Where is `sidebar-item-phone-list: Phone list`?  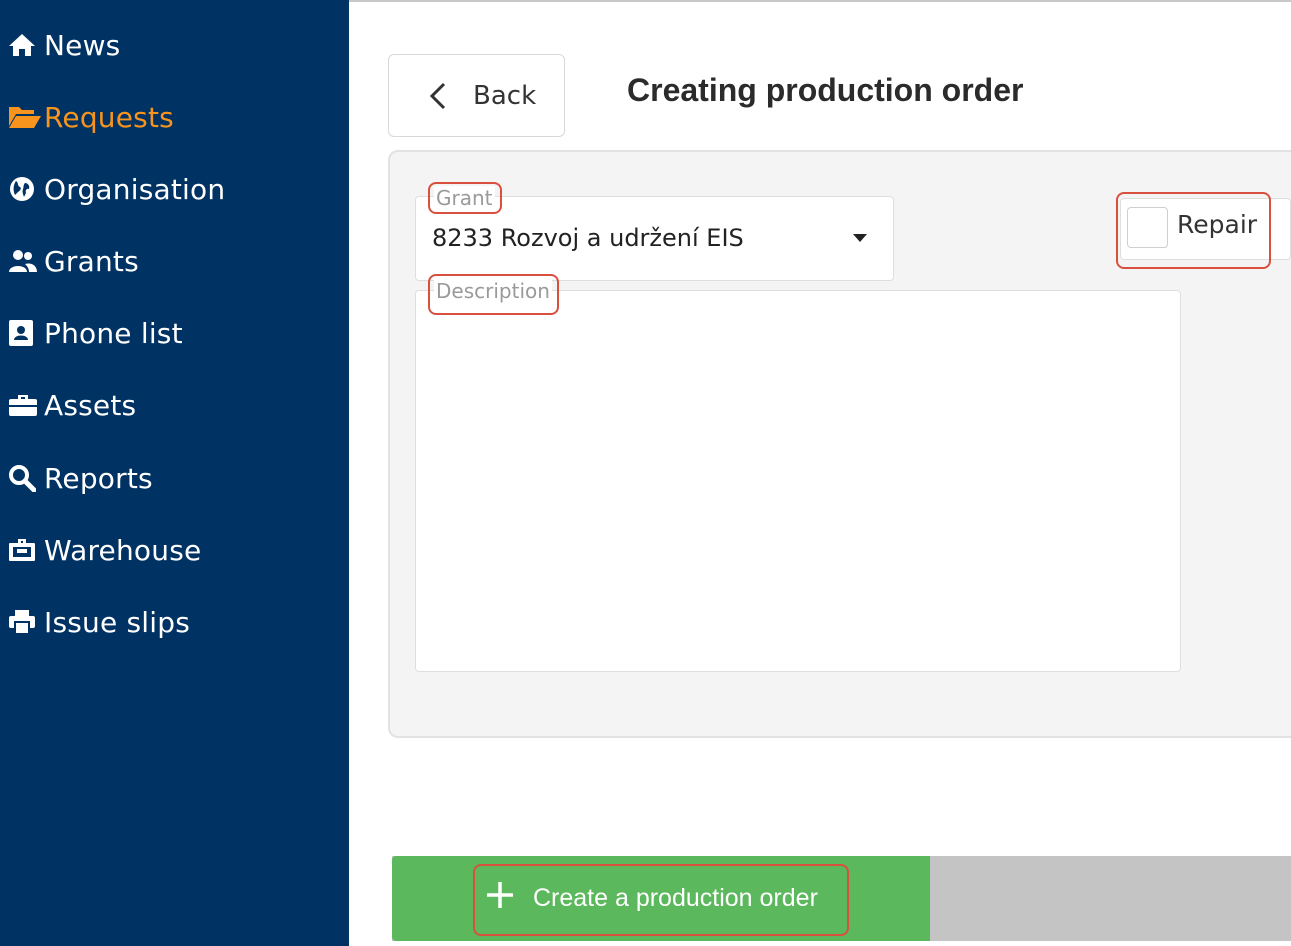
sidebar-item-phone-list: Phone list is located at coordinates (95, 333).